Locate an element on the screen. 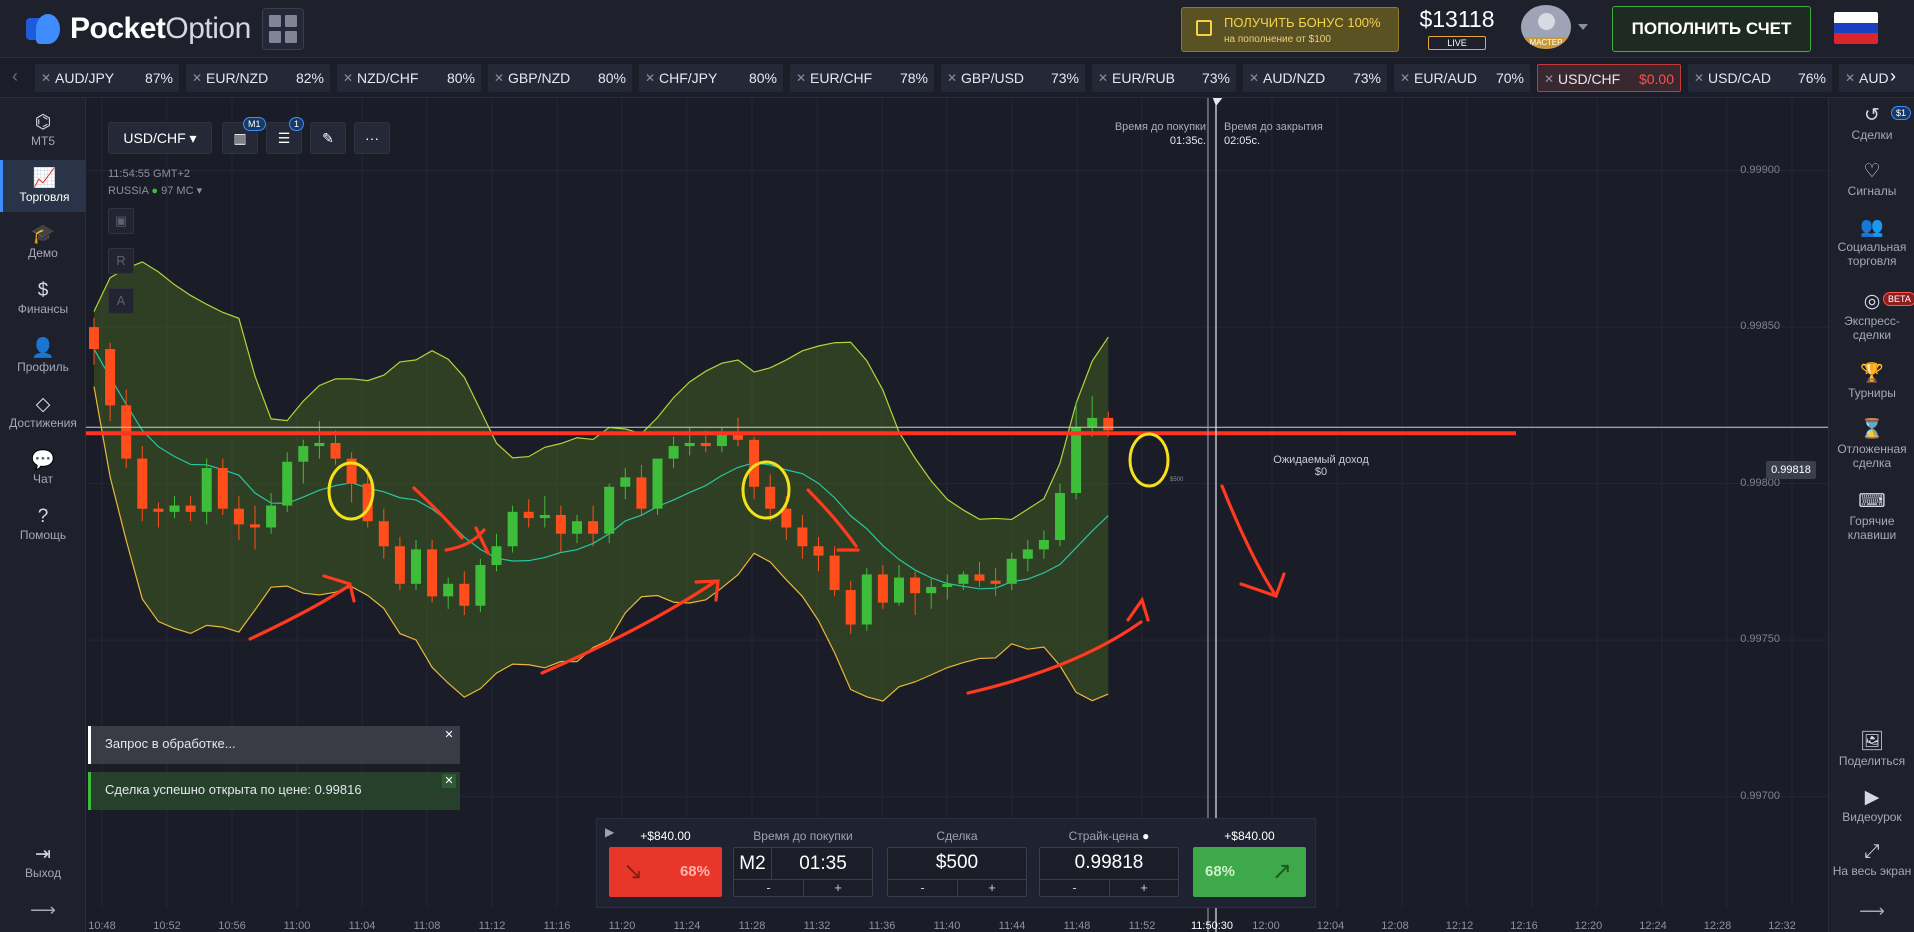  right-nav-label: Горячие клавиши is located at coordinates (1872, 528).